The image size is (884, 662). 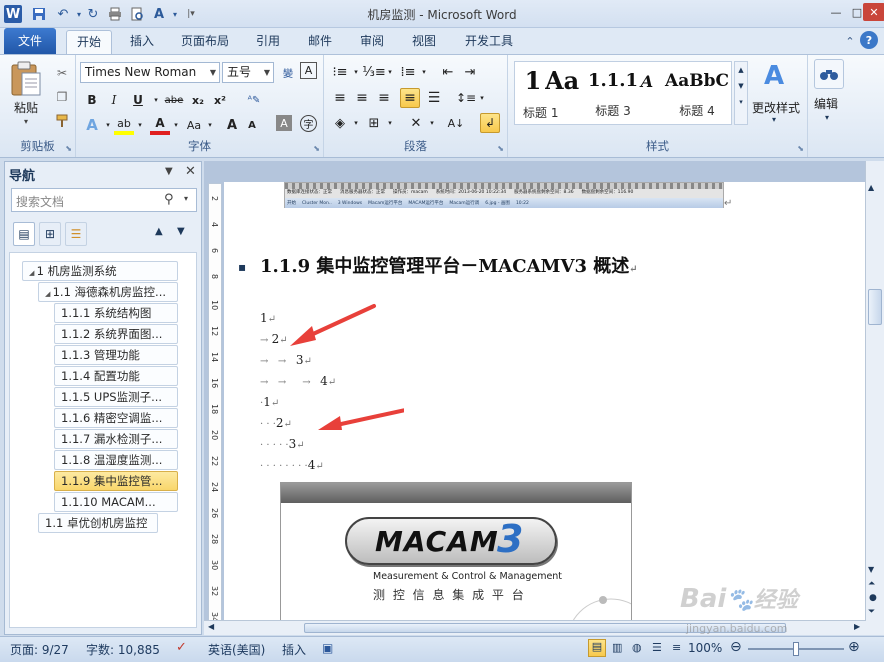 I want to click on search-dropdown-icon: ▾, so click(x=186, y=198).